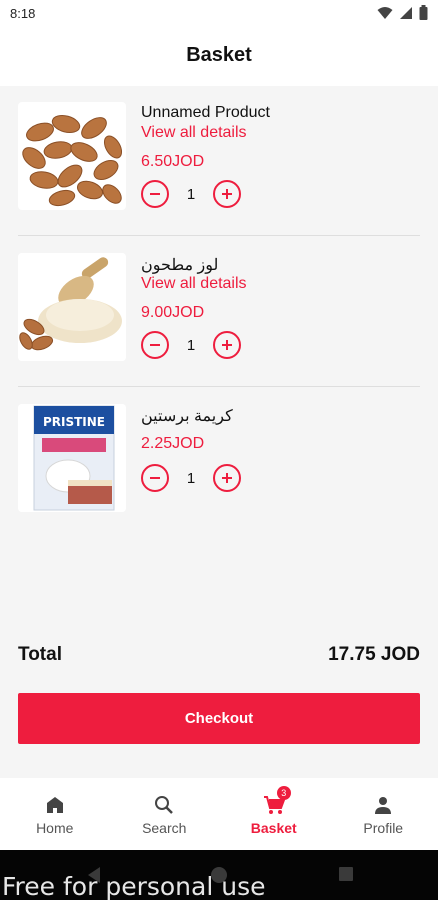  I want to click on status-icons, so click(402, 12).